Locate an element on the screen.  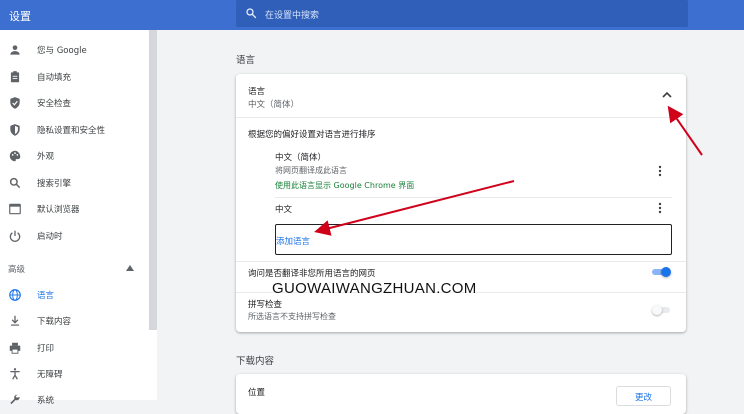
sidebar-item-languages: 语言 is located at coordinates (73, 295).